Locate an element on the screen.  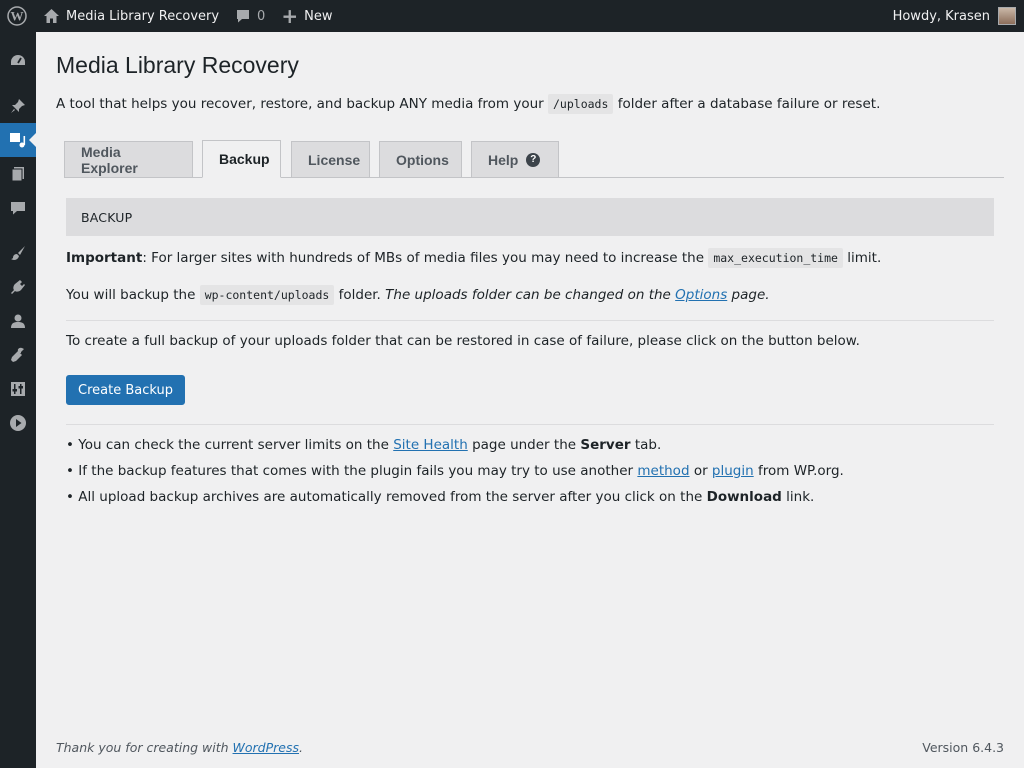
note-text: tab. is located at coordinates (648, 445).